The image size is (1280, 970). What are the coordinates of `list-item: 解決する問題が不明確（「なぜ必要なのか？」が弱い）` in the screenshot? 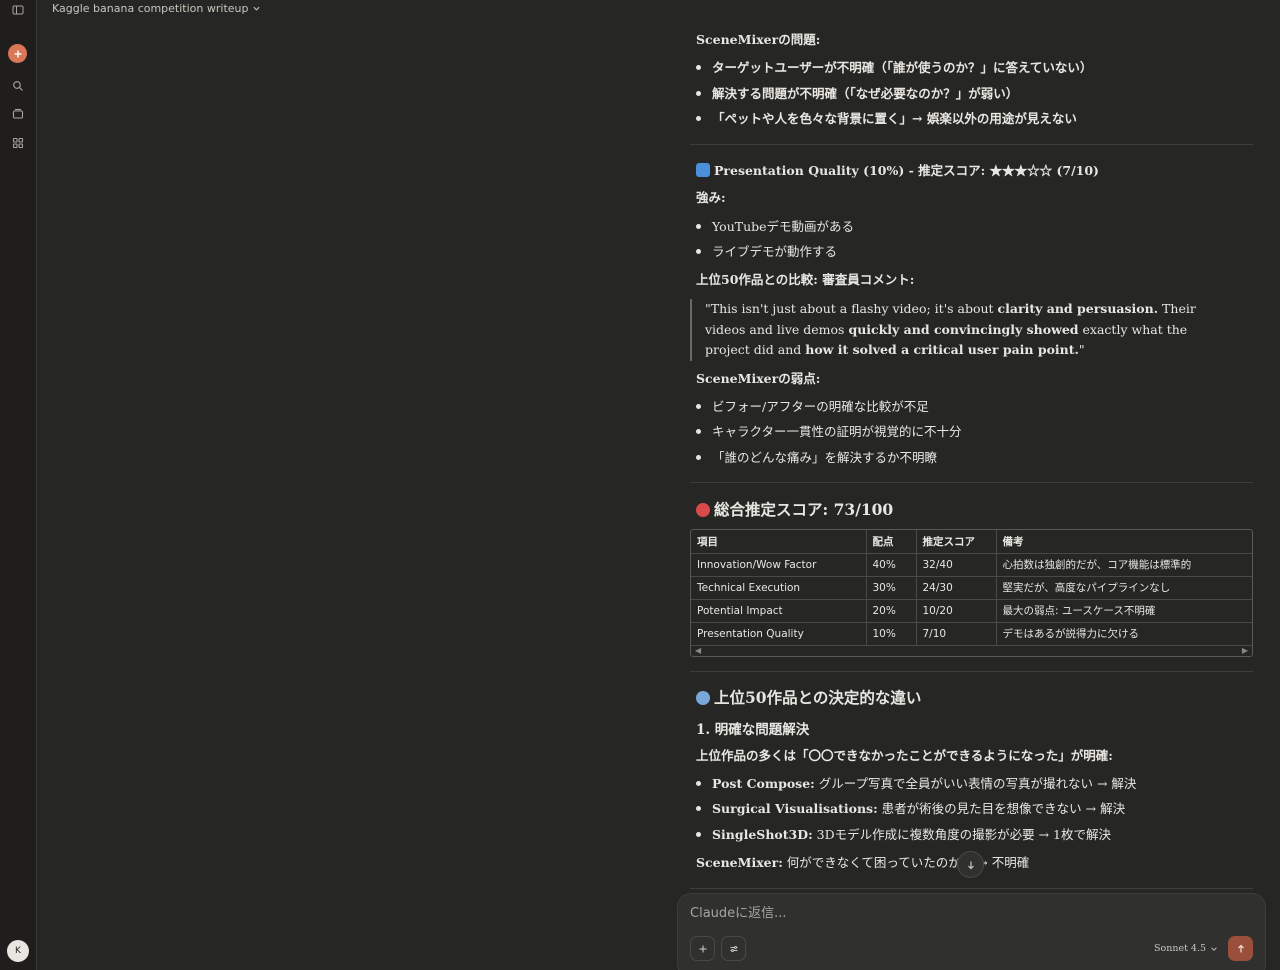 It's located at (857, 93).